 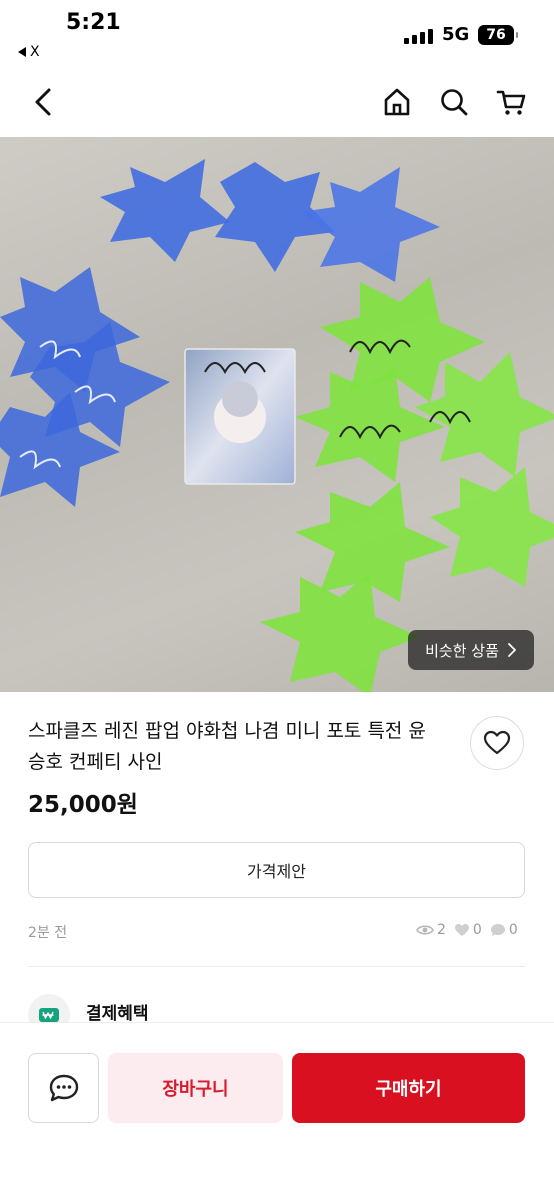 I want to click on heart-icon, so click(x=497, y=742).